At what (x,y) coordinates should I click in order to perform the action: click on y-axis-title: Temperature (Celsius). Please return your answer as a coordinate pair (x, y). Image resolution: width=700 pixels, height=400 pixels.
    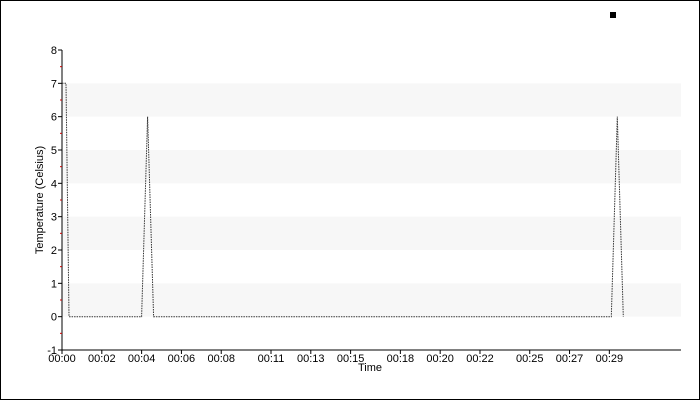
    Looking at the image, I should click on (40, 200).